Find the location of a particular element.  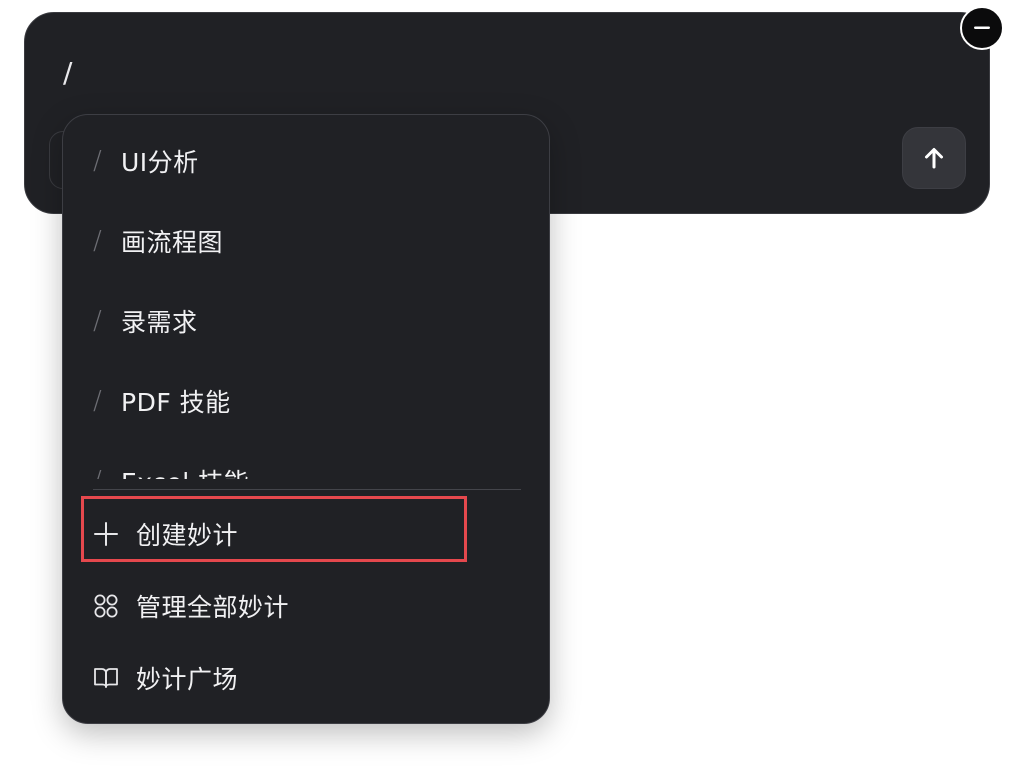

arrow-up-icon is located at coordinates (934, 158).